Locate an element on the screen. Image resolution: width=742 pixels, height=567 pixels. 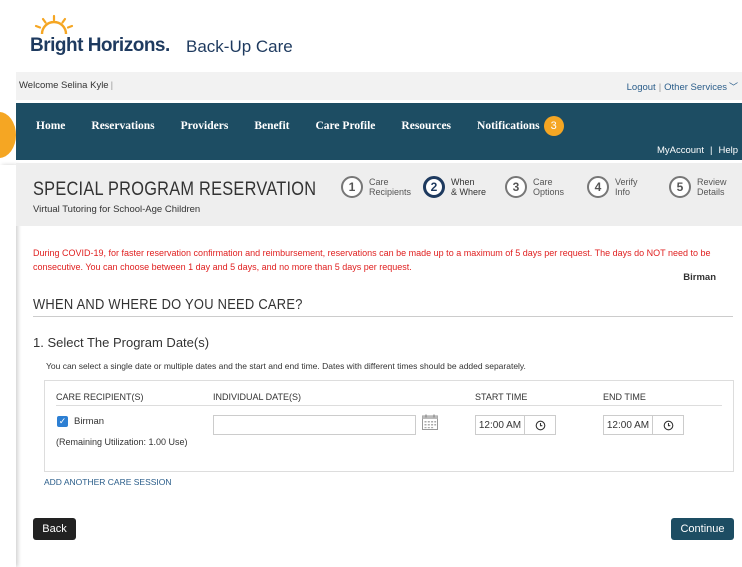
header-individual-dates: INDIVIDUAL DATE(S) is located at coordinates (257, 397).